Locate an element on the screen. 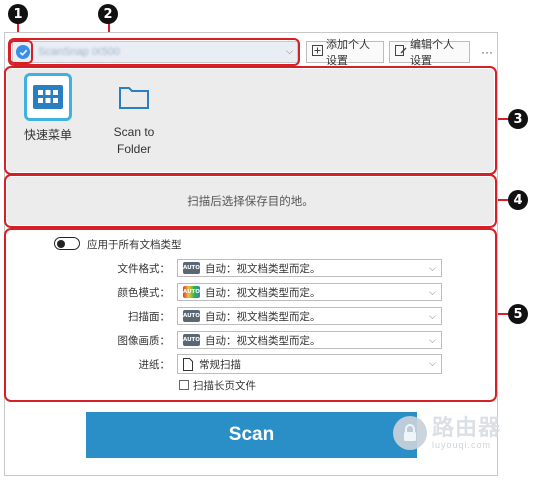 This screenshot has width=533, height=481. edit-profile-label: 编辑个人设置 is located at coordinates (432, 53).